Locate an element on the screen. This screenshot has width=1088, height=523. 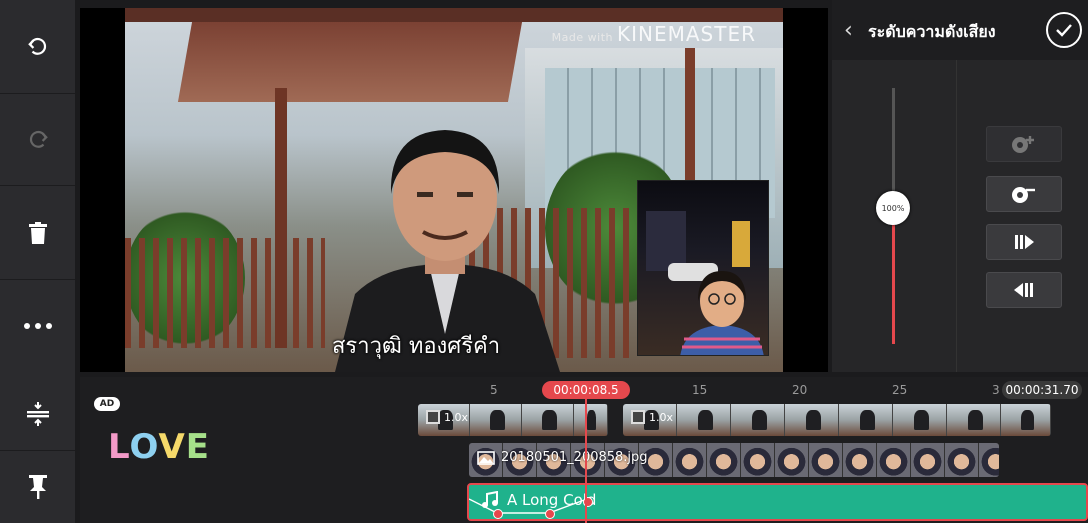
next-keyframe-button is located at coordinates (1024, 242).